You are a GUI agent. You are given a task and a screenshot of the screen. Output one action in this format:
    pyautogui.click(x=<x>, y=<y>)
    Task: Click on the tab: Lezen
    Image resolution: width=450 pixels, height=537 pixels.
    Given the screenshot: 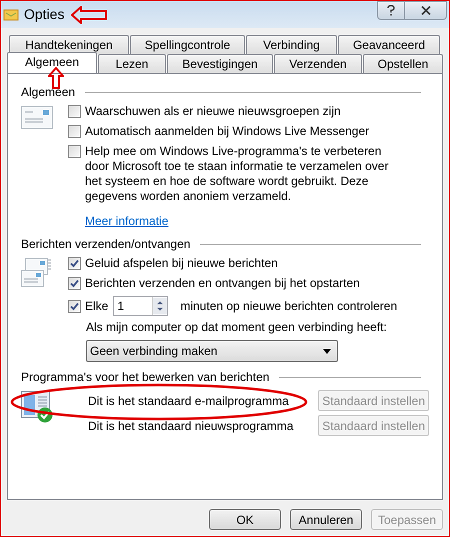 What is the action you would take?
    pyautogui.click(x=132, y=63)
    